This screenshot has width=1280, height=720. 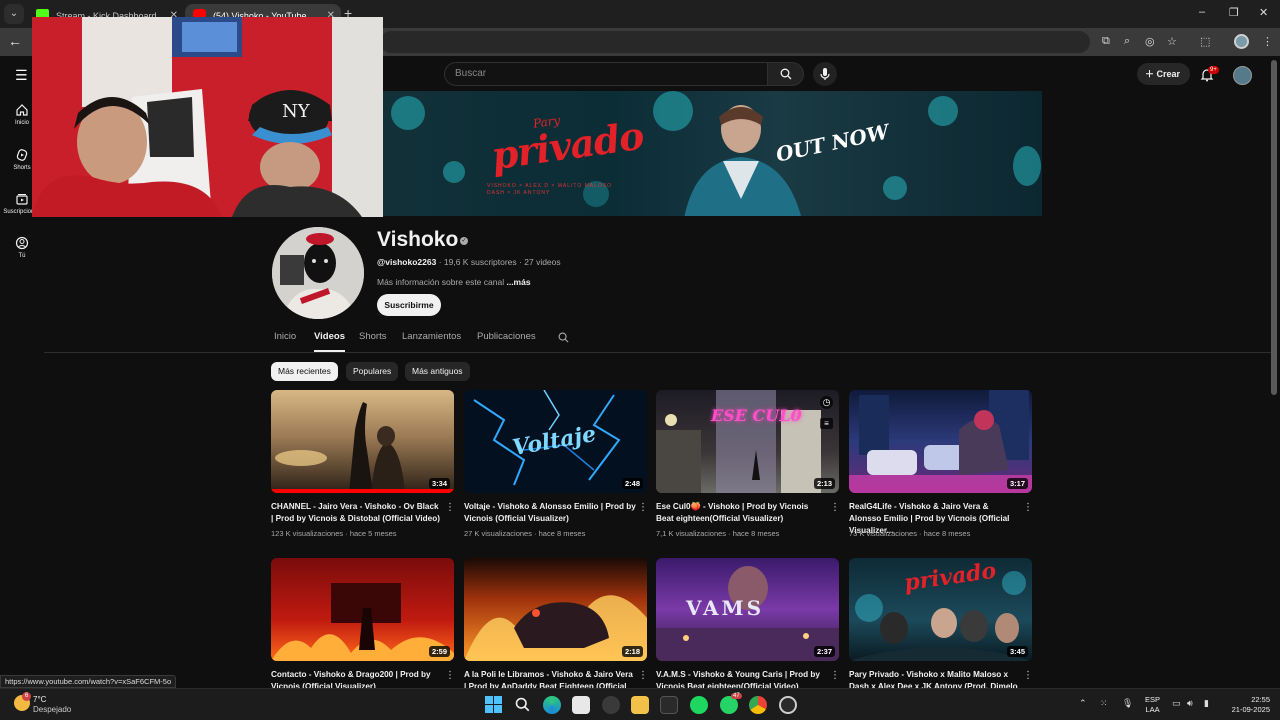 What do you see at coordinates (518, 282) in the screenshot?
I see `more-link: ...más` at bounding box center [518, 282].